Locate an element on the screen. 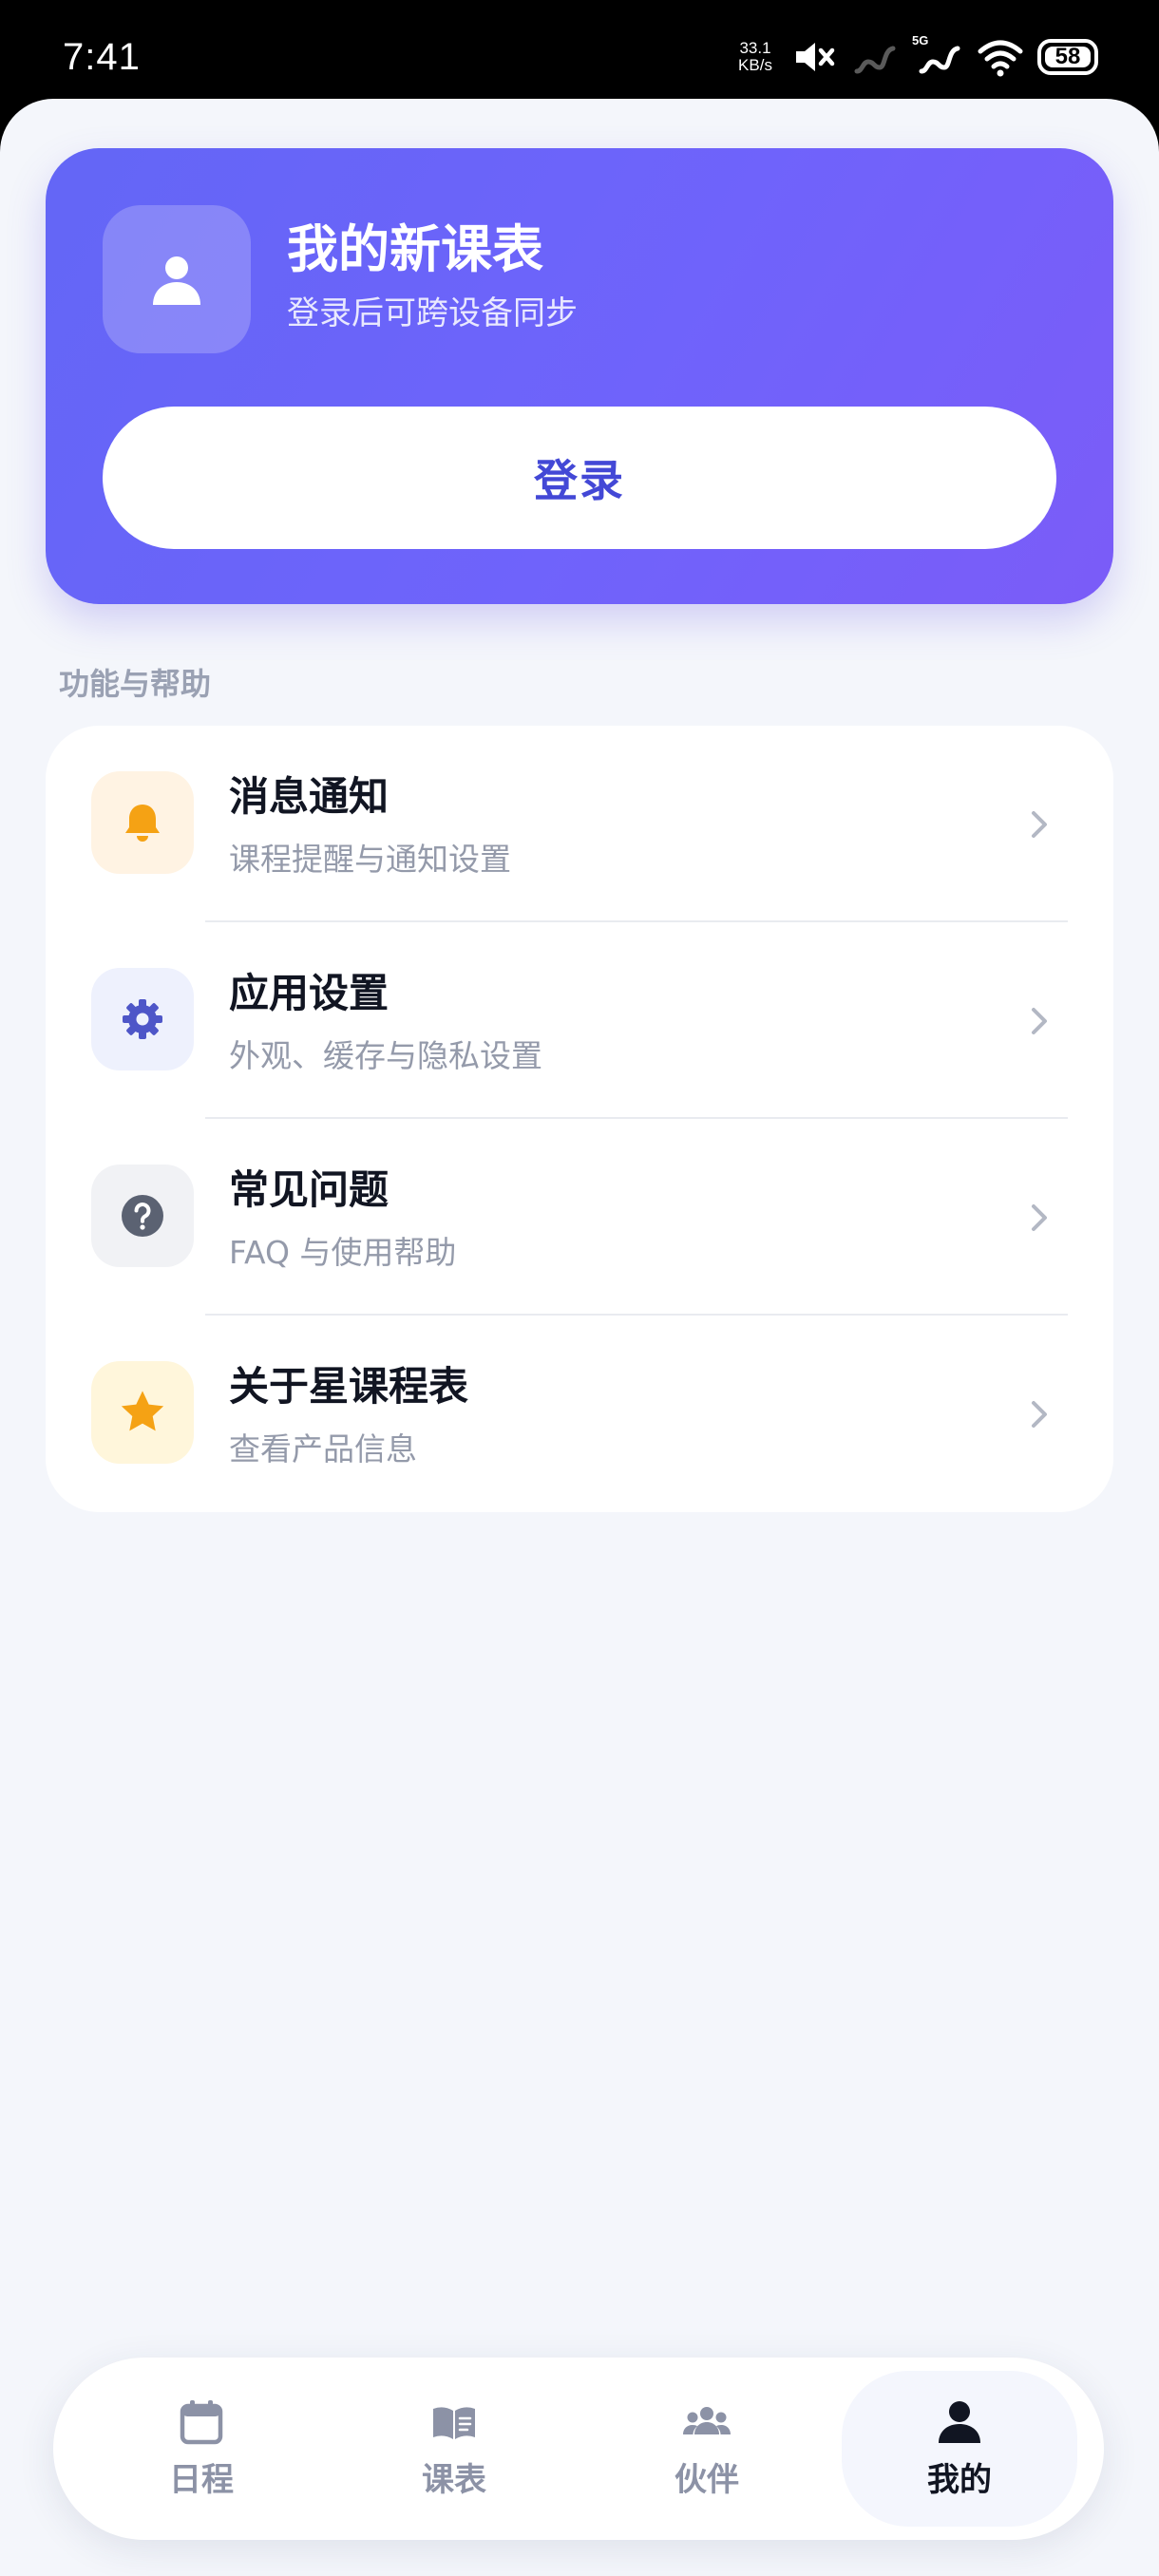  status-time: 7:41 is located at coordinates (102, 57).